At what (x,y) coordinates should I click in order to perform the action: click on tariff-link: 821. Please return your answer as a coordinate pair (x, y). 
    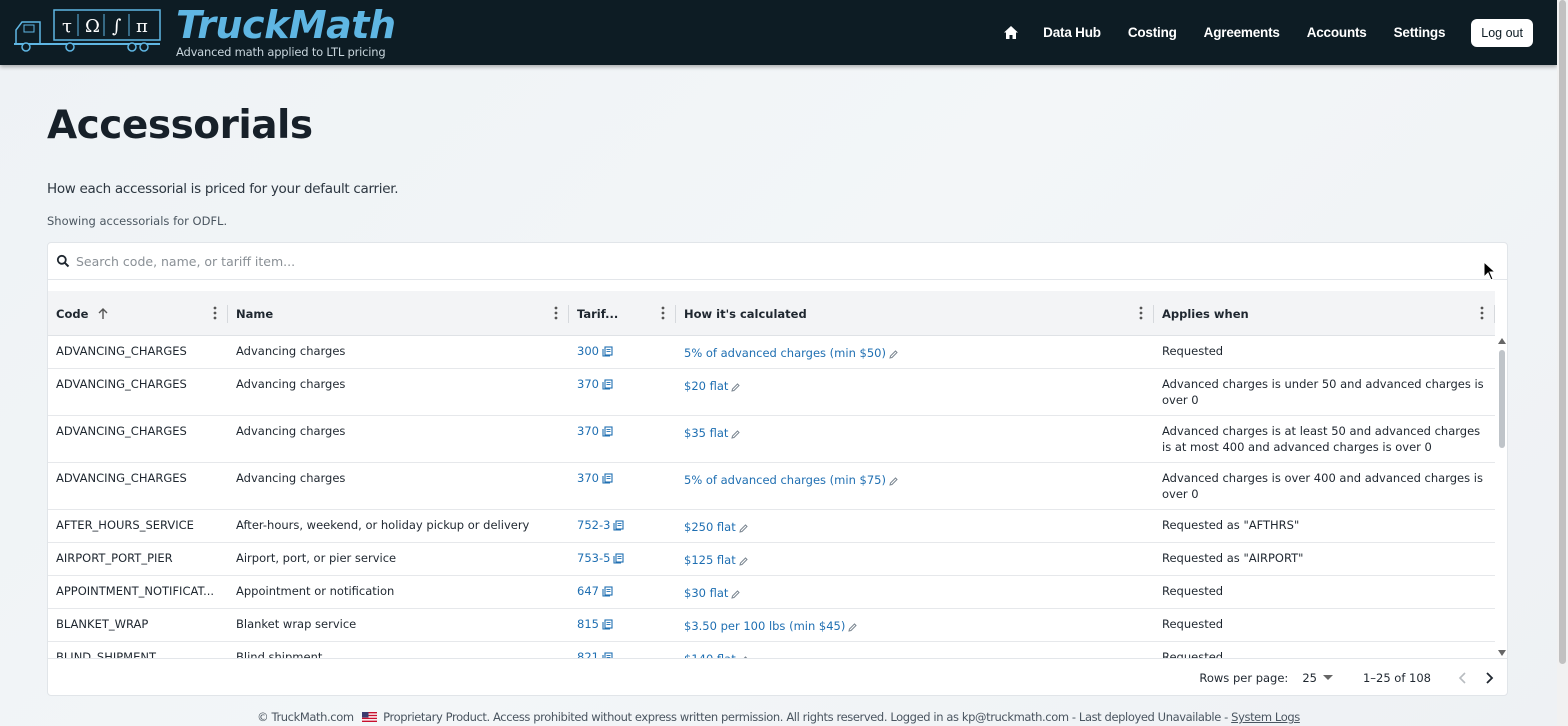
    Looking at the image, I should click on (588, 654).